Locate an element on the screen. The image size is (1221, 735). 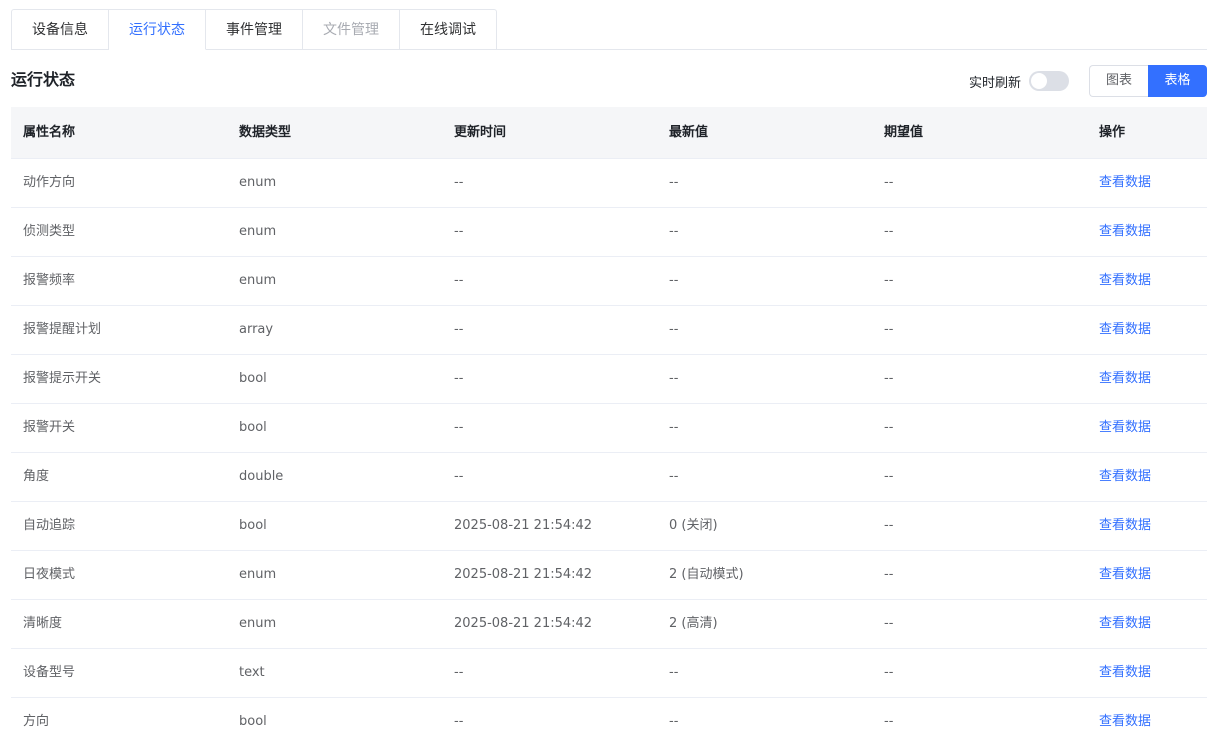
table-row: 角度 double -- -- -- 查看数据 is located at coordinates (609, 477).